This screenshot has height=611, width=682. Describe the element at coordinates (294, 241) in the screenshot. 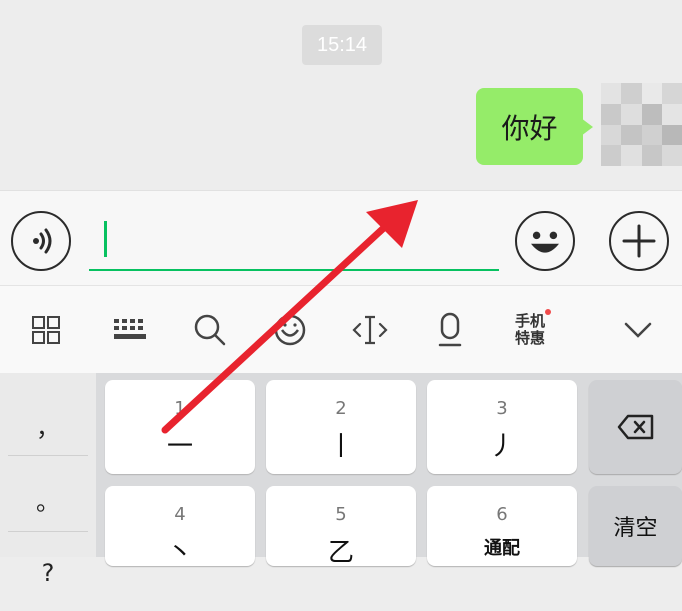

I see `message-text-input` at that location.